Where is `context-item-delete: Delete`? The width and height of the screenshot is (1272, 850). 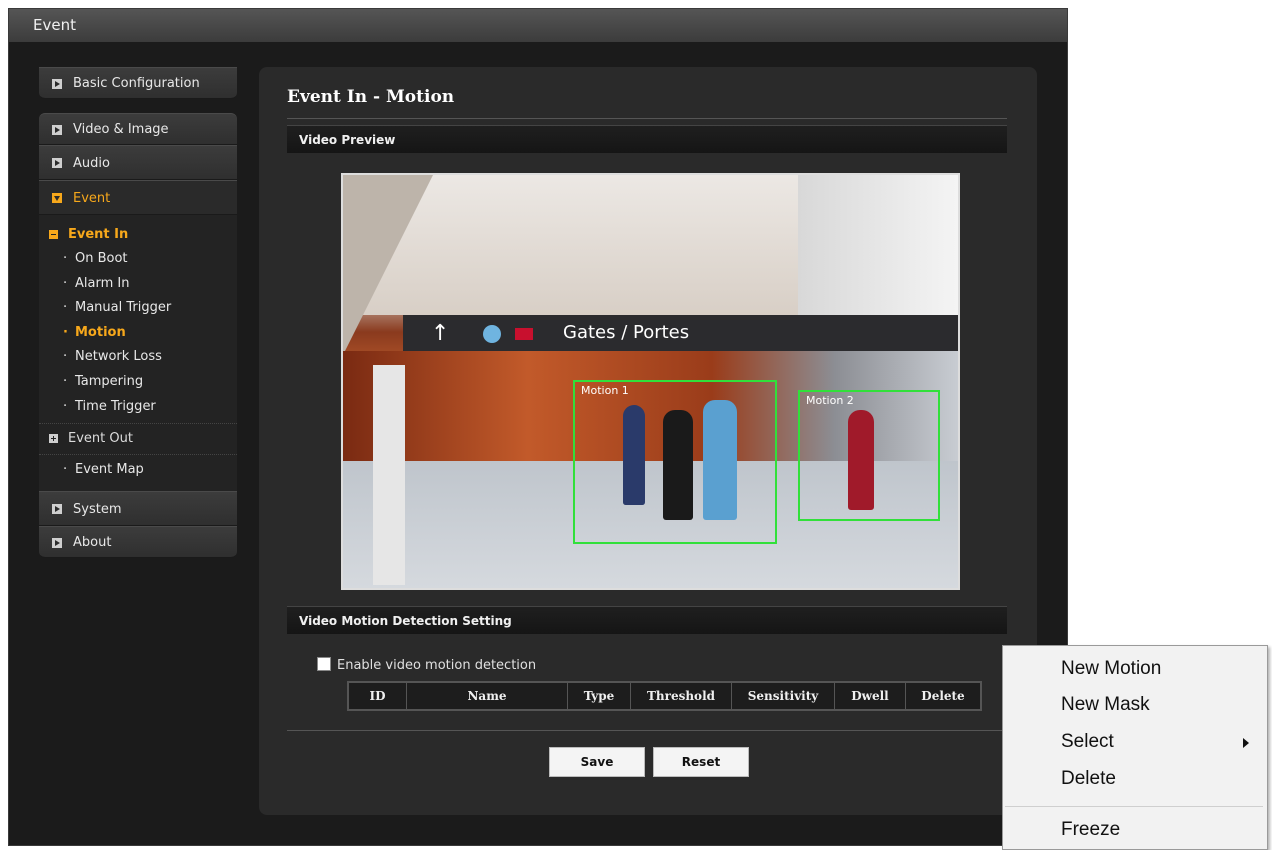 context-item-delete: Delete is located at coordinates (1135, 779).